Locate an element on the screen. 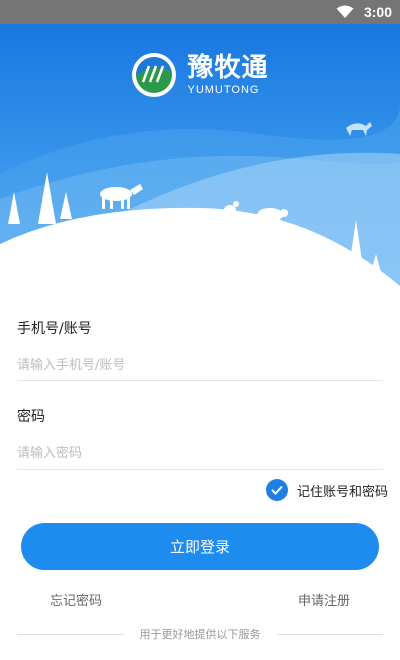  service-line-right is located at coordinates (329, 634).